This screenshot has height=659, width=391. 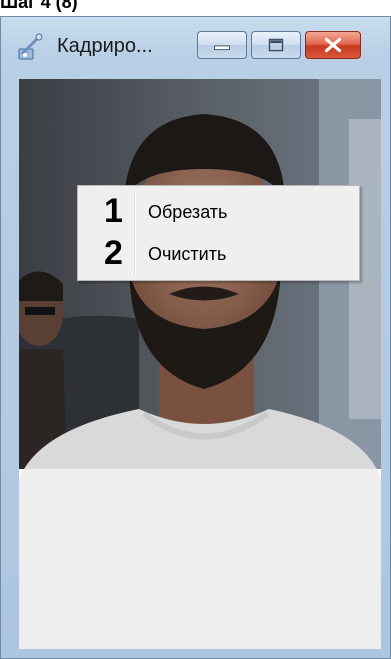 What do you see at coordinates (188, 212) in the screenshot?
I see `menu-item-label: Обрезать` at bounding box center [188, 212].